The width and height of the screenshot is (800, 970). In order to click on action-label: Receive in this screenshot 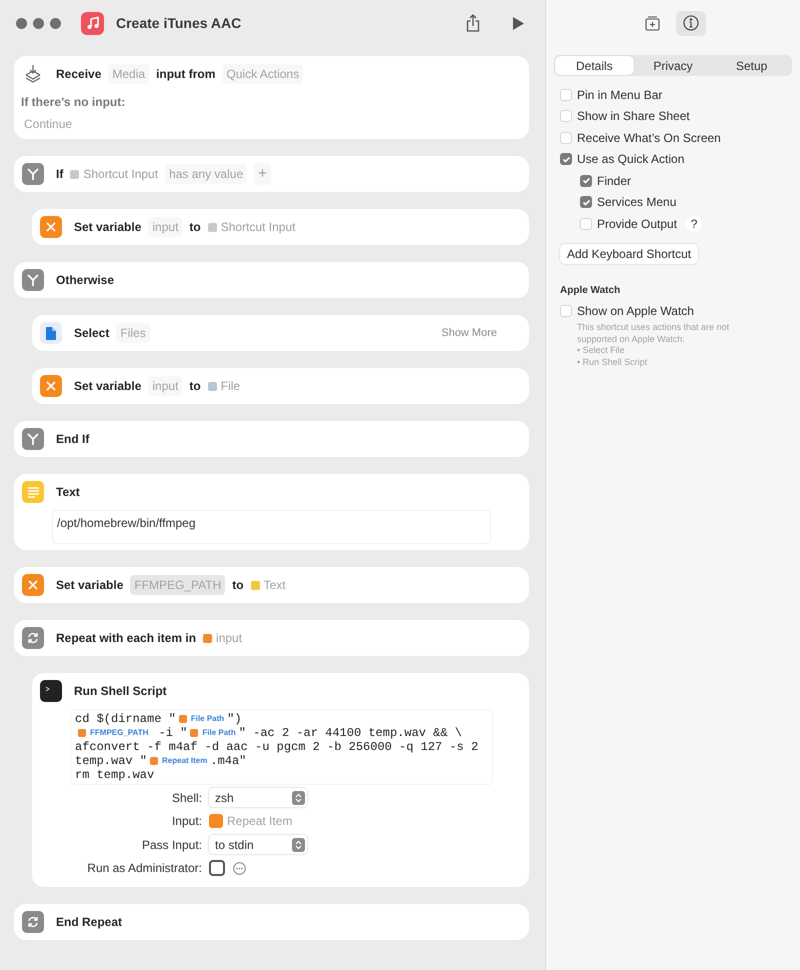, I will do `click(79, 74)`.